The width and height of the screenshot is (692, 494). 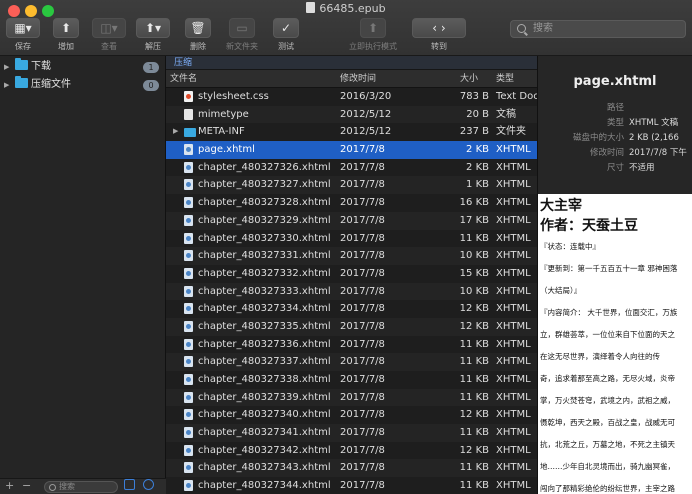 I want to click on table-row: chapter_480327326.xhtml 2017/7/8 2 KB XHTML, so click(x=351, y=168).